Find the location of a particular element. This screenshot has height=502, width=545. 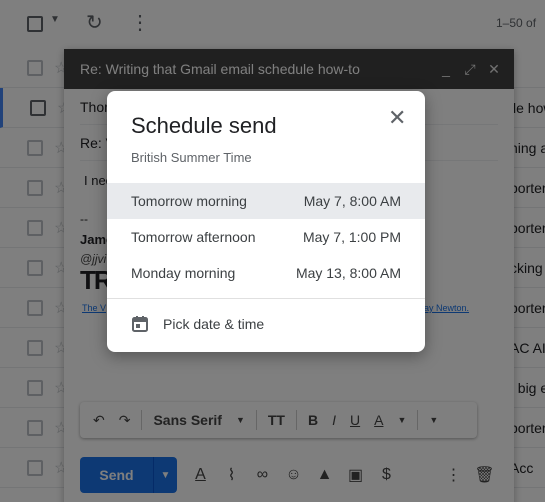

option-label: Tomorrow morning is located at coordinates (189, 201).